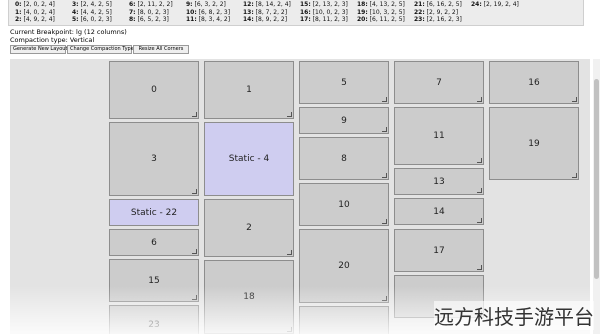 Image resolution: width=600 pixels, height=334 pixels. I want to click on grid-item: 23, so click(154, 319).